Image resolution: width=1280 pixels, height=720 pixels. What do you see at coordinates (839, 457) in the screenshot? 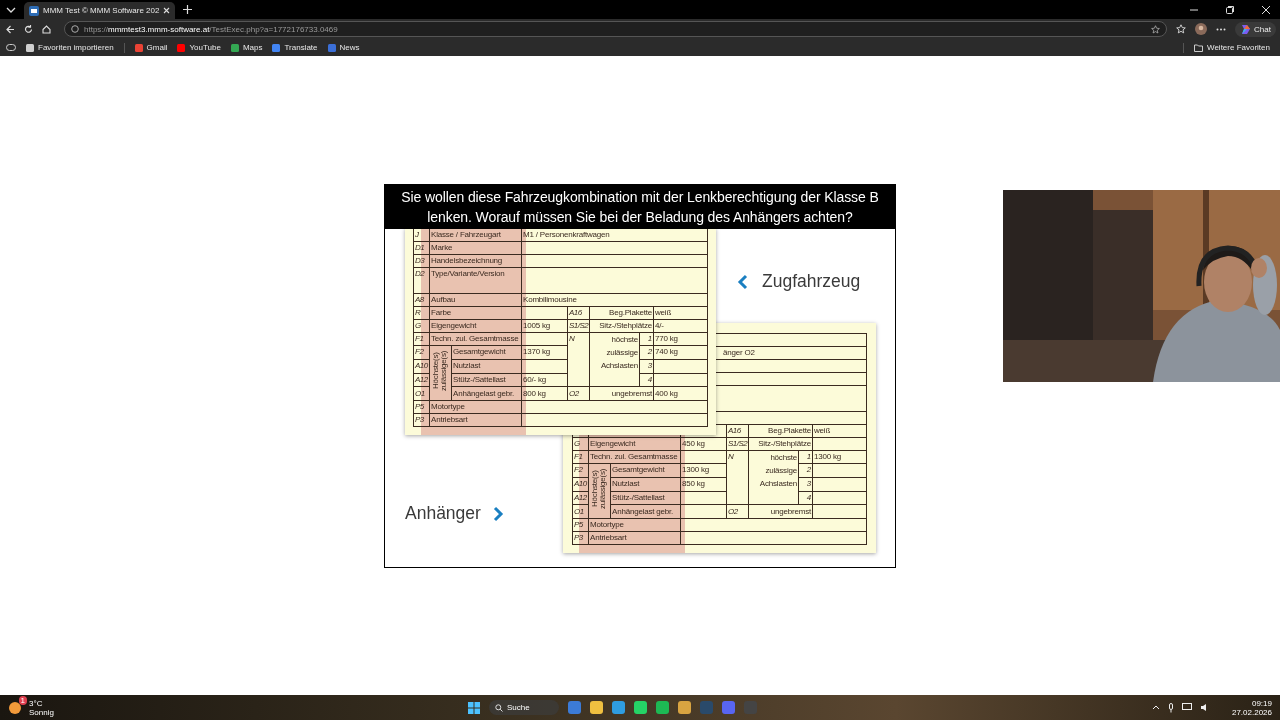
I see `field-value: 1300 kg` at bounding box center [839, 457].